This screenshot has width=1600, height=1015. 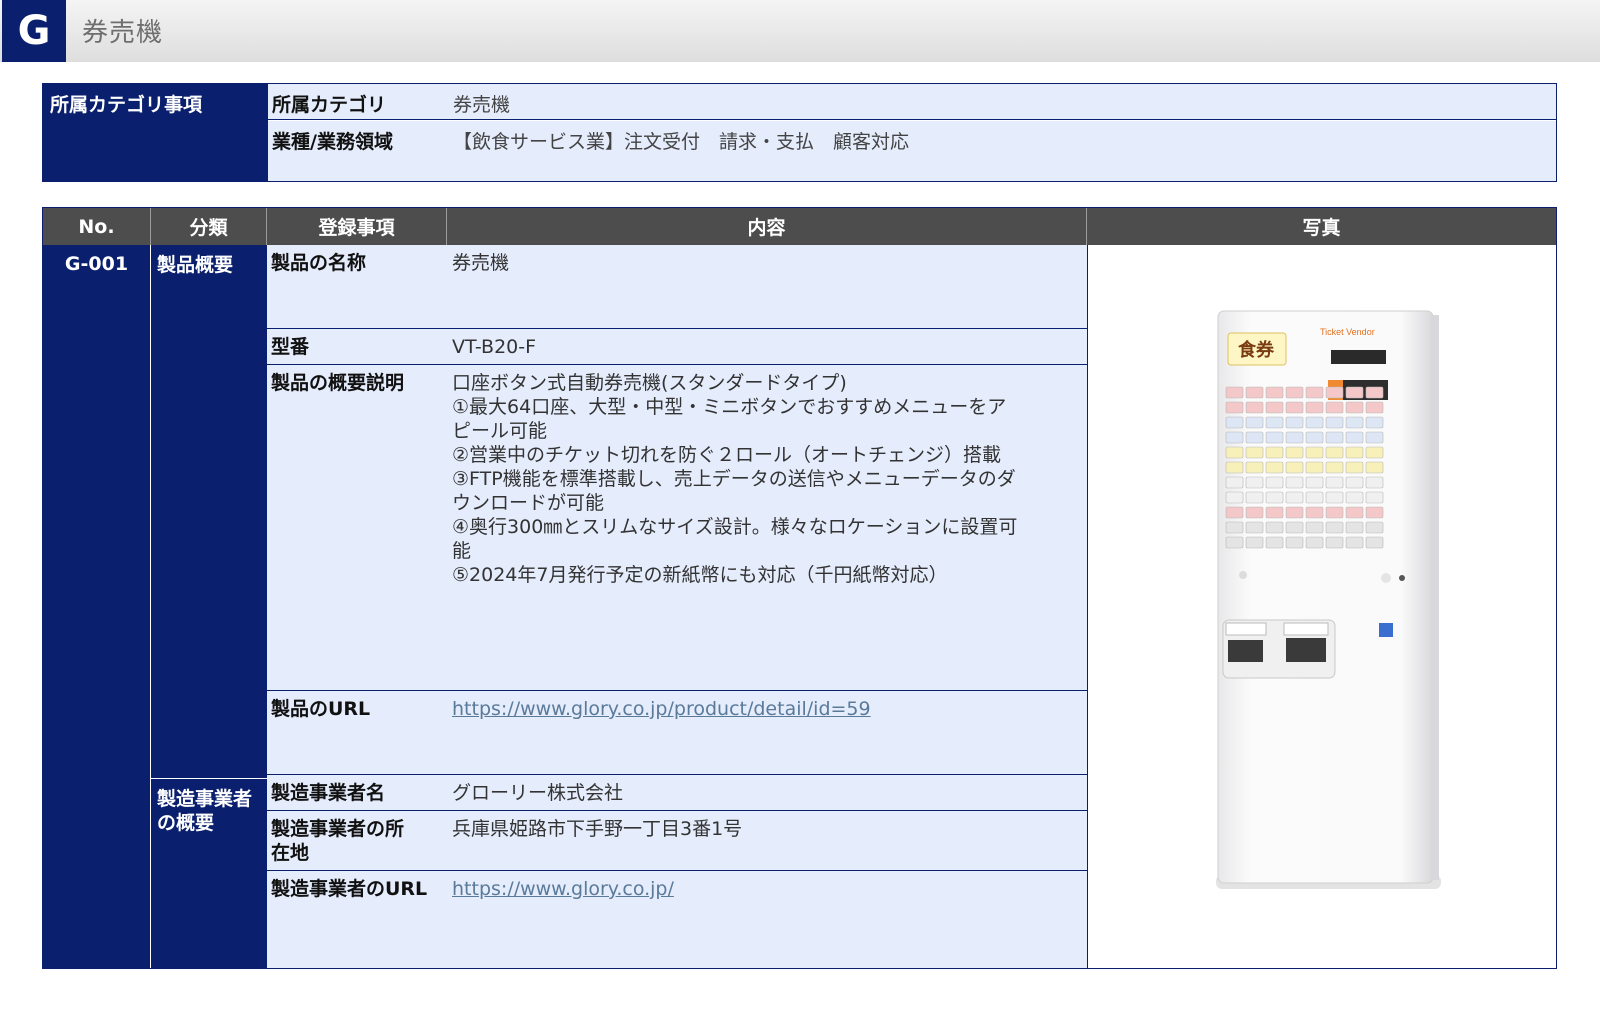 I want to click on header-no: No., so click(x=97, y=226).